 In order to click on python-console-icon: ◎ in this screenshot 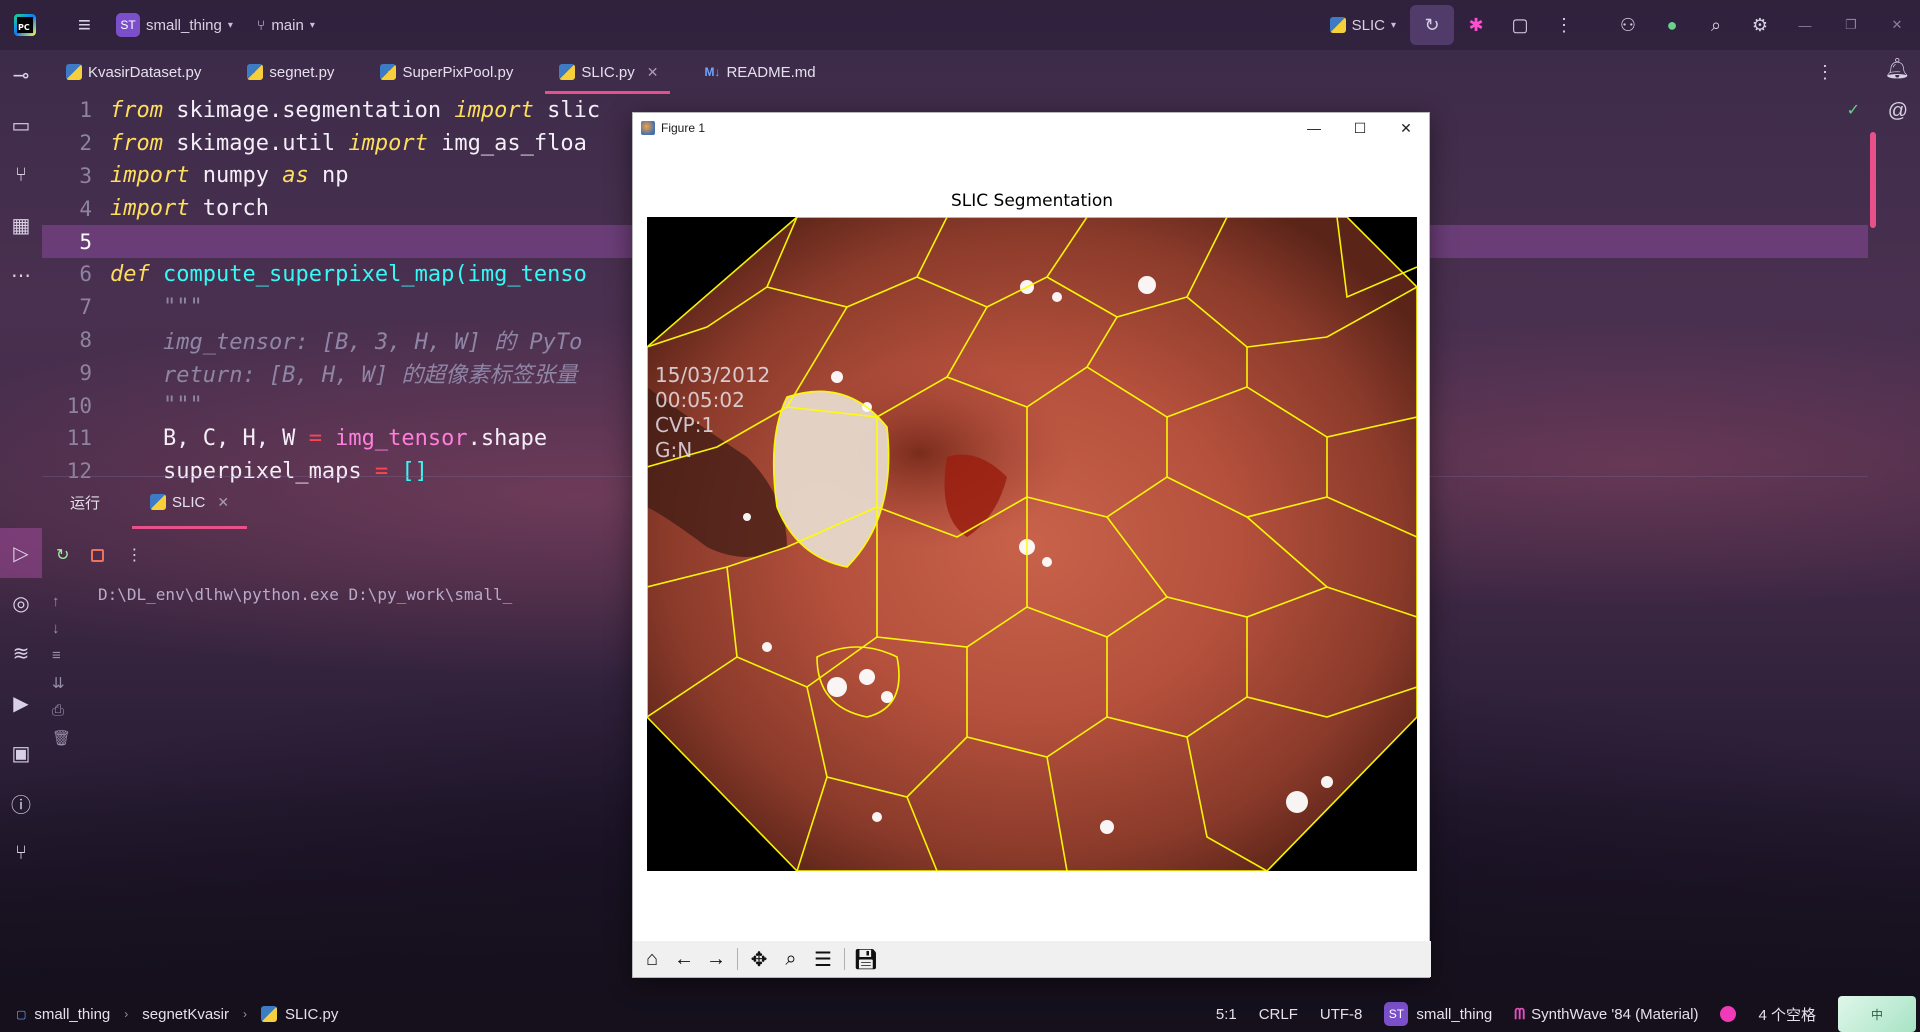, I will do `click(21, 603)`.